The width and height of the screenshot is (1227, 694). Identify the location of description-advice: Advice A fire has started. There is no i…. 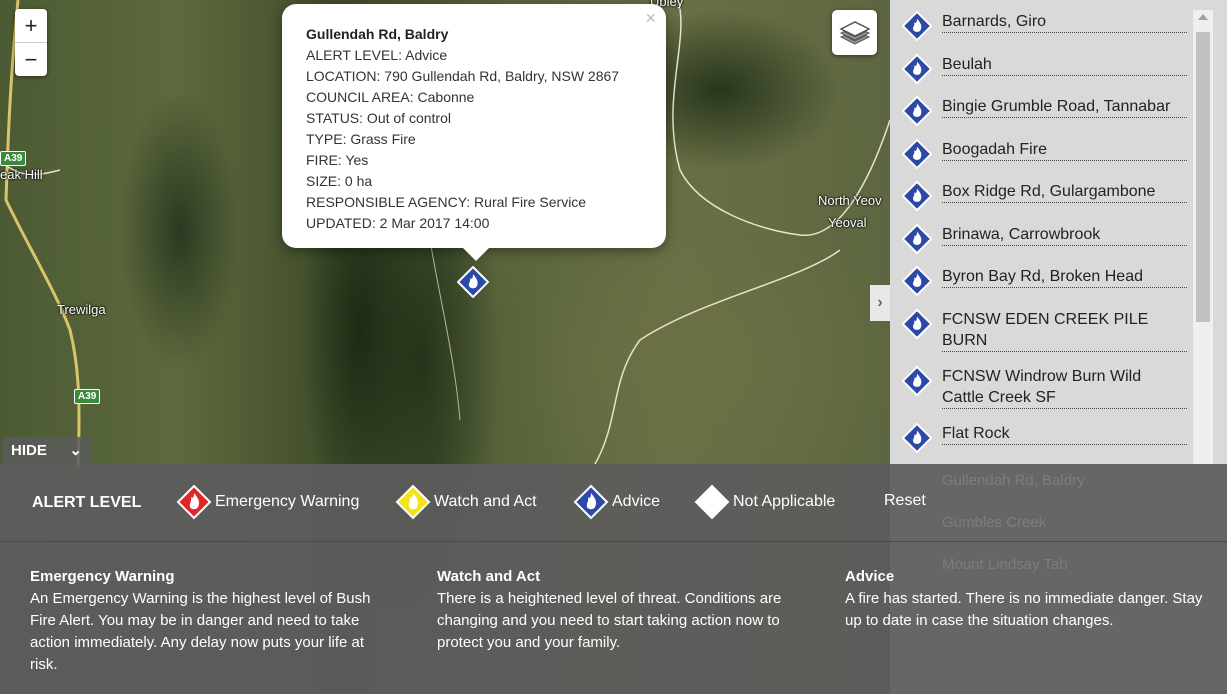
(1030, 599).